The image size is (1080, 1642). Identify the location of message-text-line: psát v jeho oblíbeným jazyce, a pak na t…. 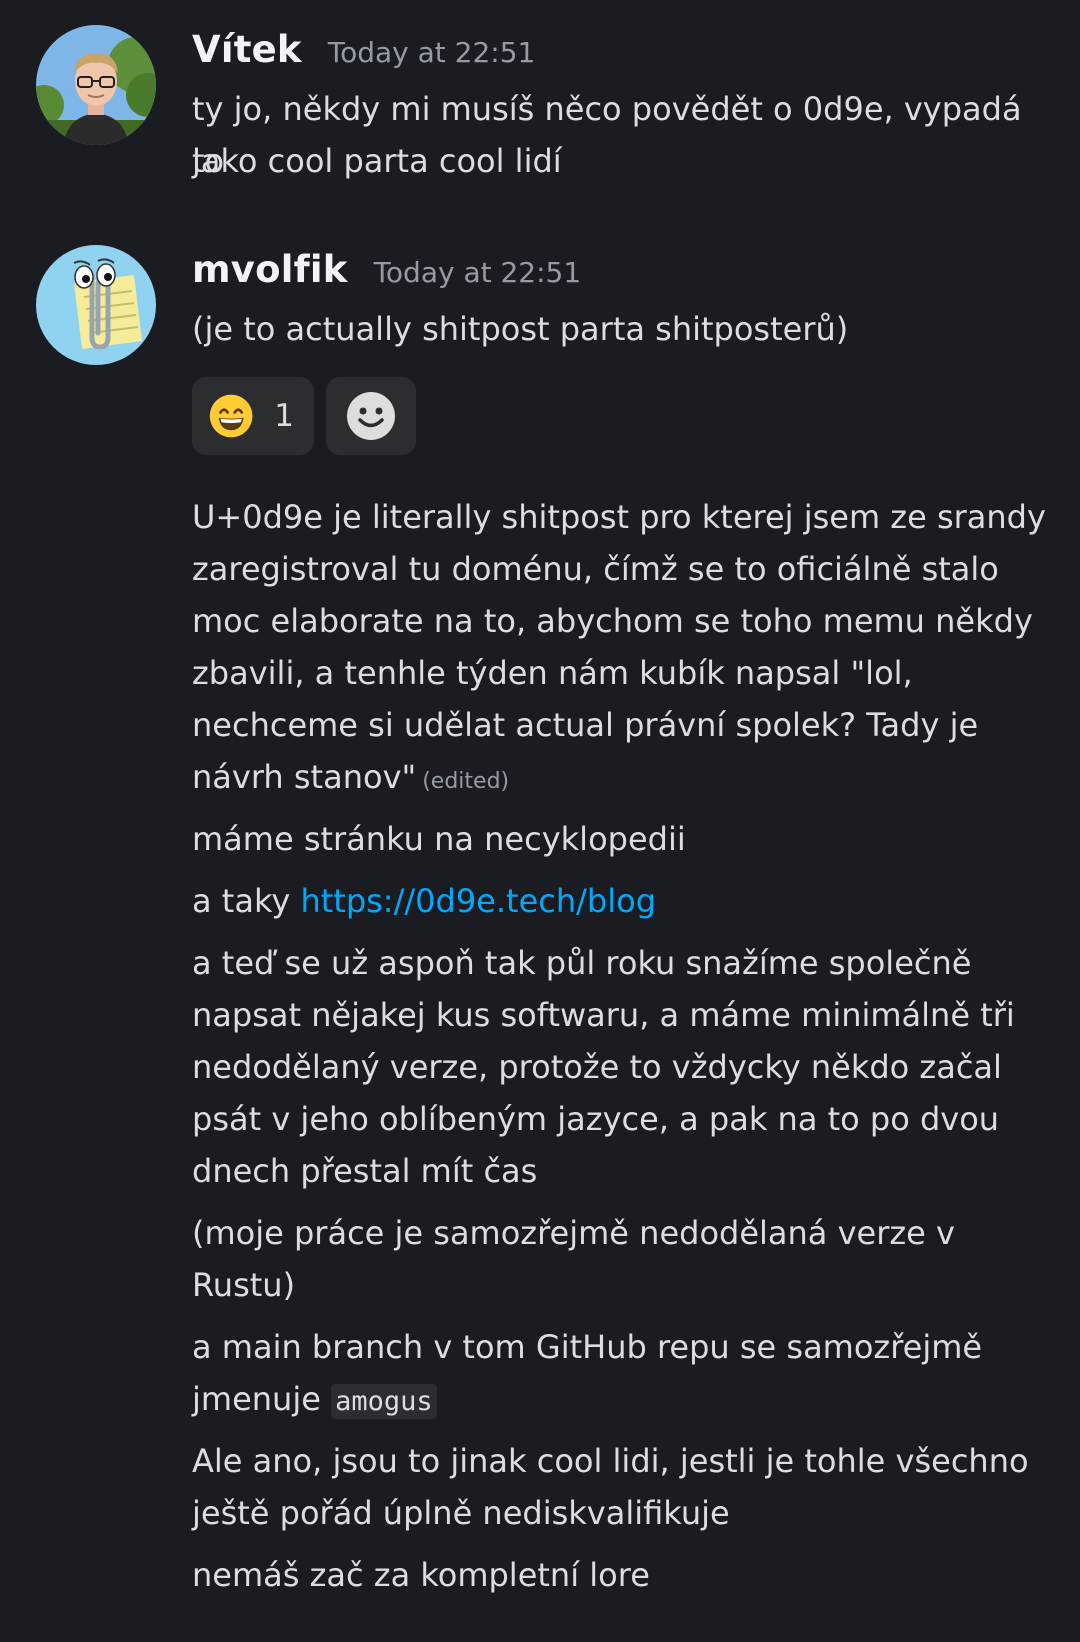
(596, 1119).